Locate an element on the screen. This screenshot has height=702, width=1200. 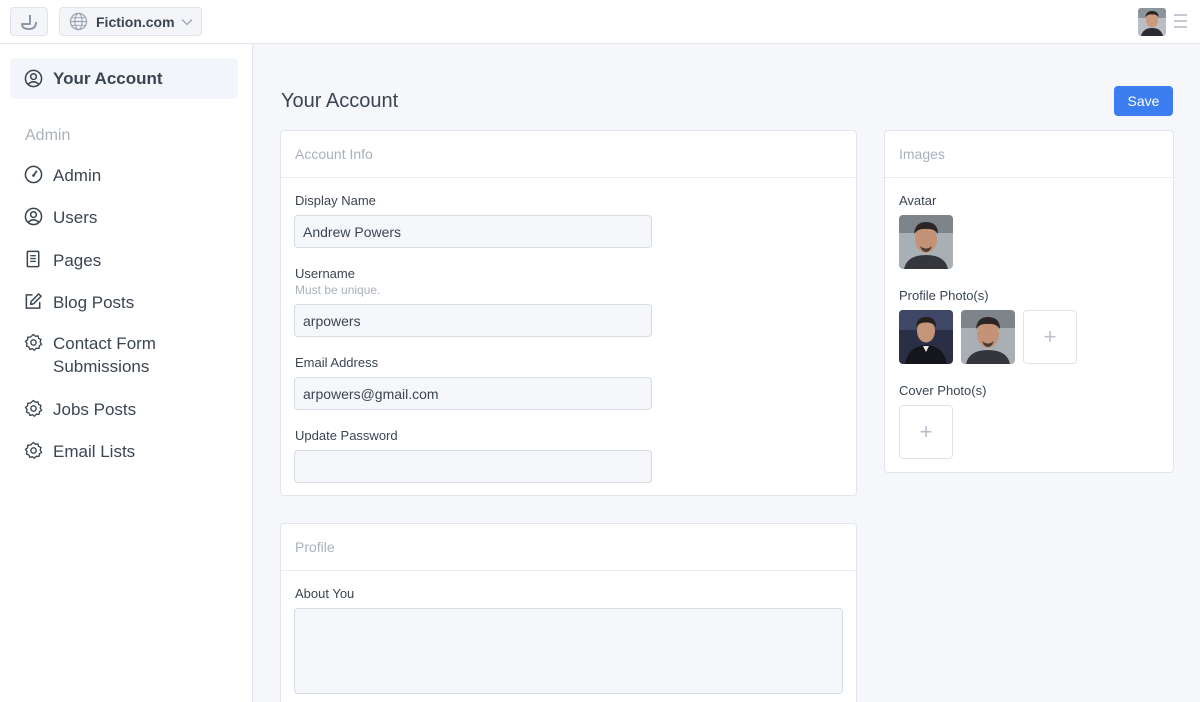
card-header: Images is located at coordinates (1029, 154).